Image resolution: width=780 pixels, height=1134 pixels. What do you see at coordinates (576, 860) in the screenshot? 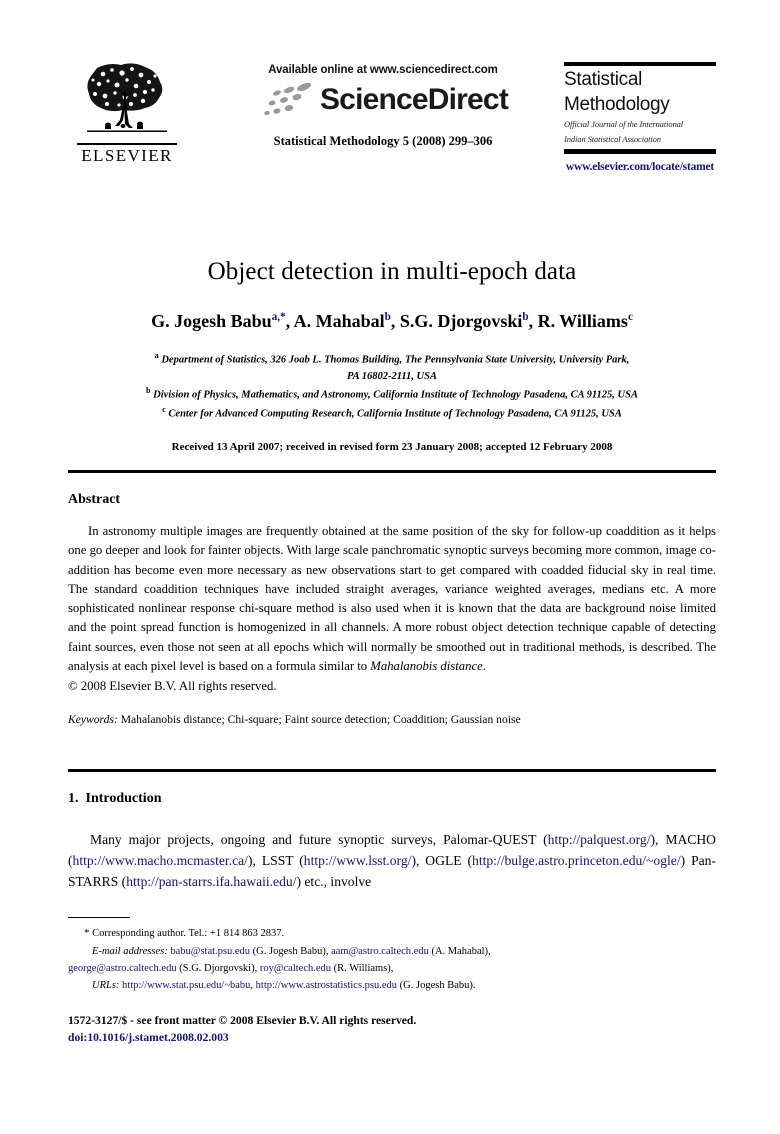
I see `link-ogle: http://bulge.astro.princeton.edu/~ogle/` at bounding box center [576, 860].